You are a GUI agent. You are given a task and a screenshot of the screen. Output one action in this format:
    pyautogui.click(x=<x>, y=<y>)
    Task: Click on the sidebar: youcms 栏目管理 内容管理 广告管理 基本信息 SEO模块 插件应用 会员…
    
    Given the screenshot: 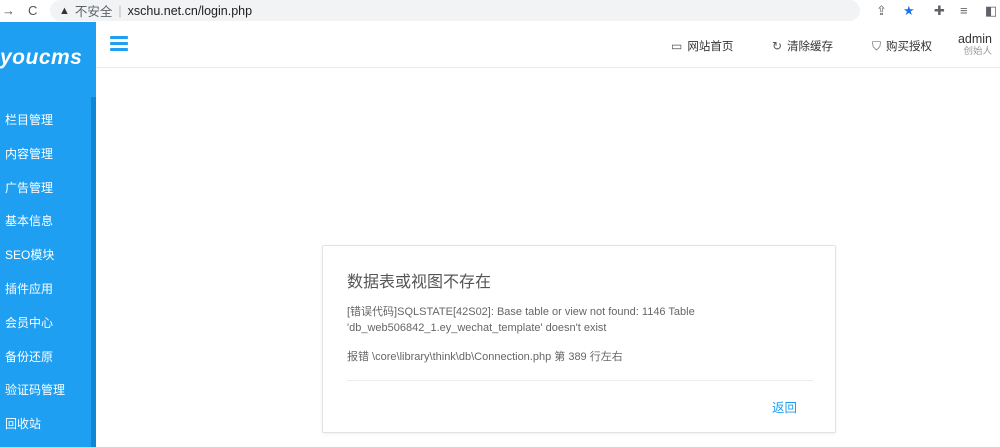 What is the action you would take?
    pyautogui.click(x=48, y=234)
    